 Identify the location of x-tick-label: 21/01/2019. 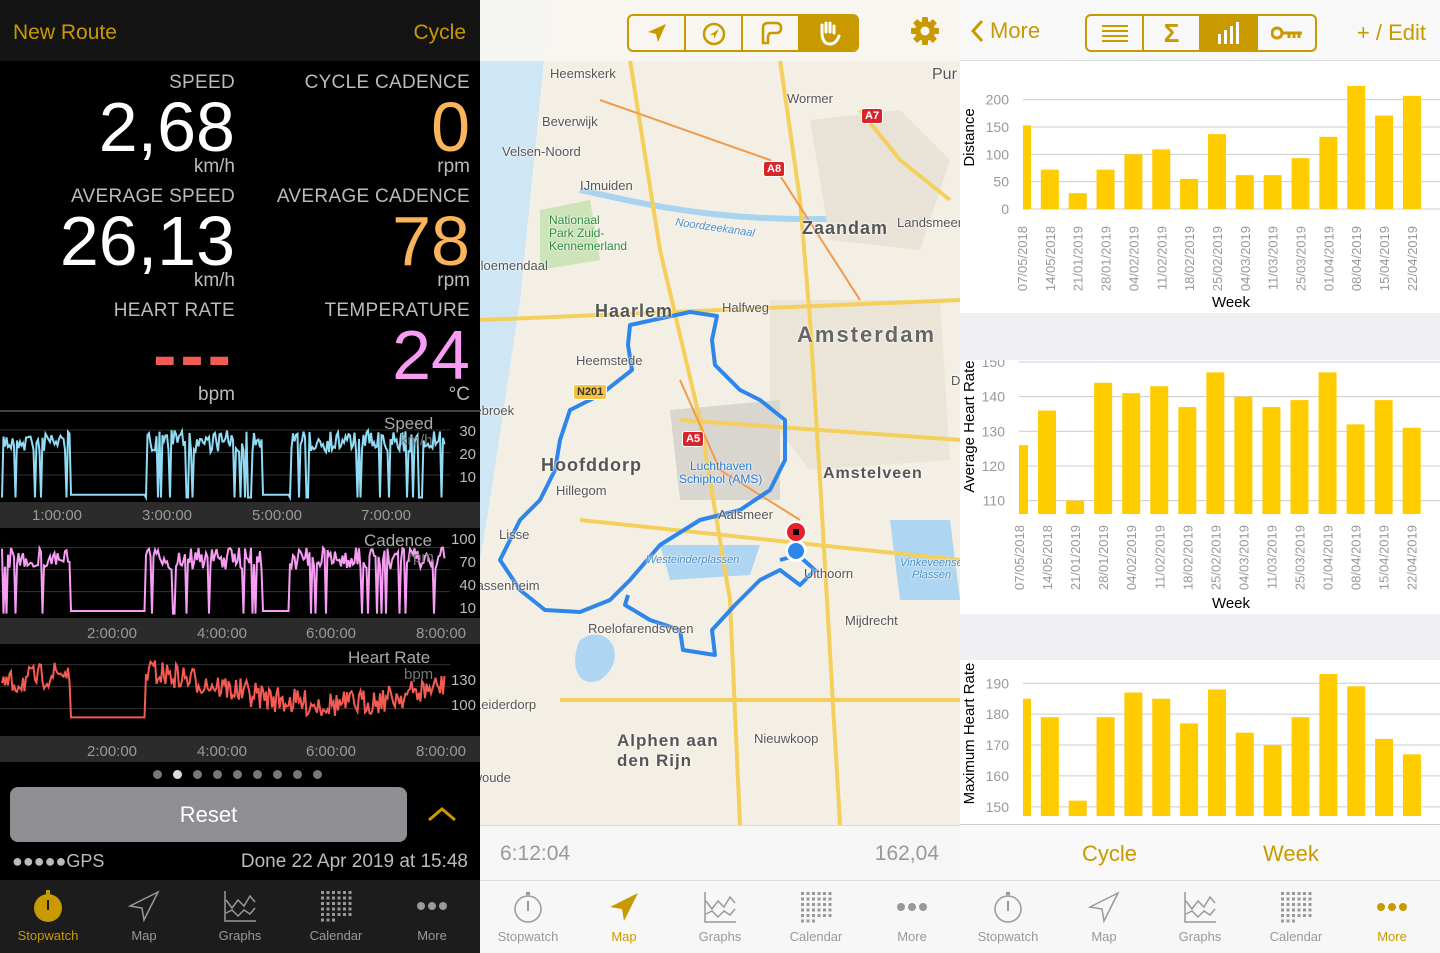
(1078, 258).